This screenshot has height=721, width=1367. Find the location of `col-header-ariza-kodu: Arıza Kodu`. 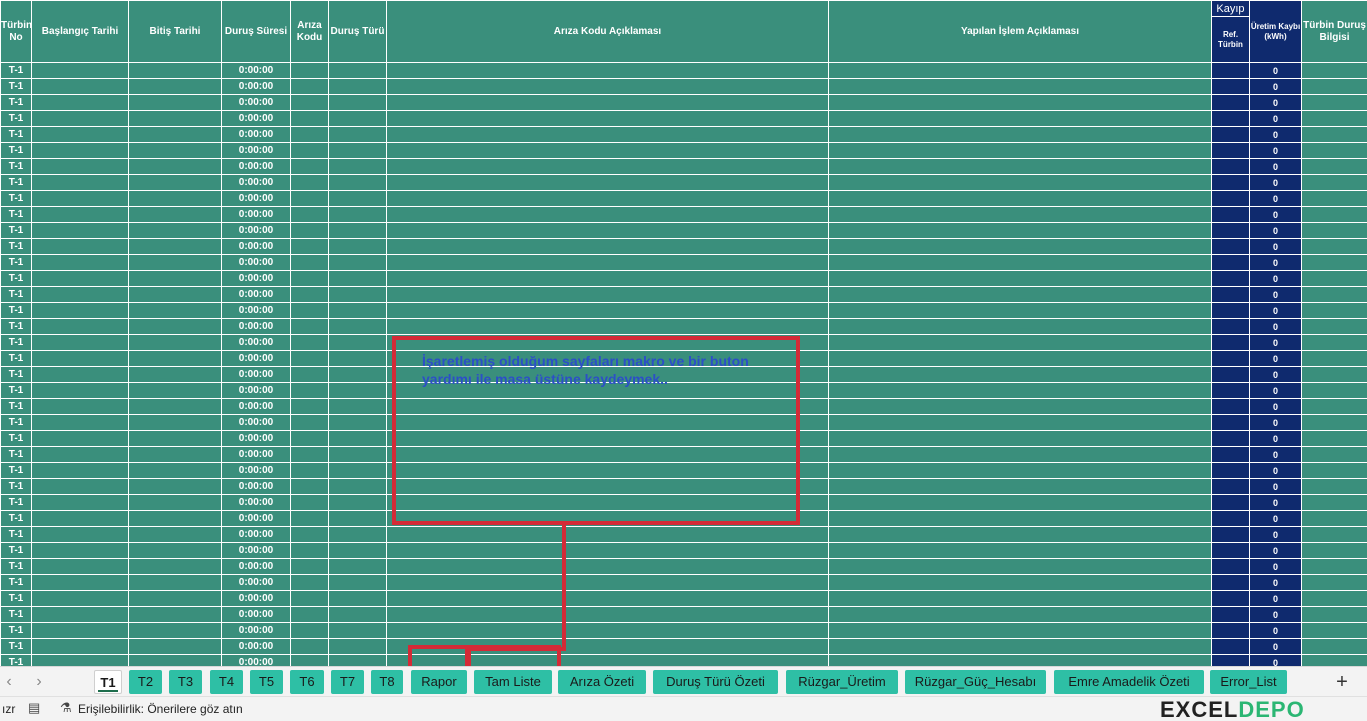

col-header-ariza-kodu: Arıza Kodu is located at coordinates (309, 31).